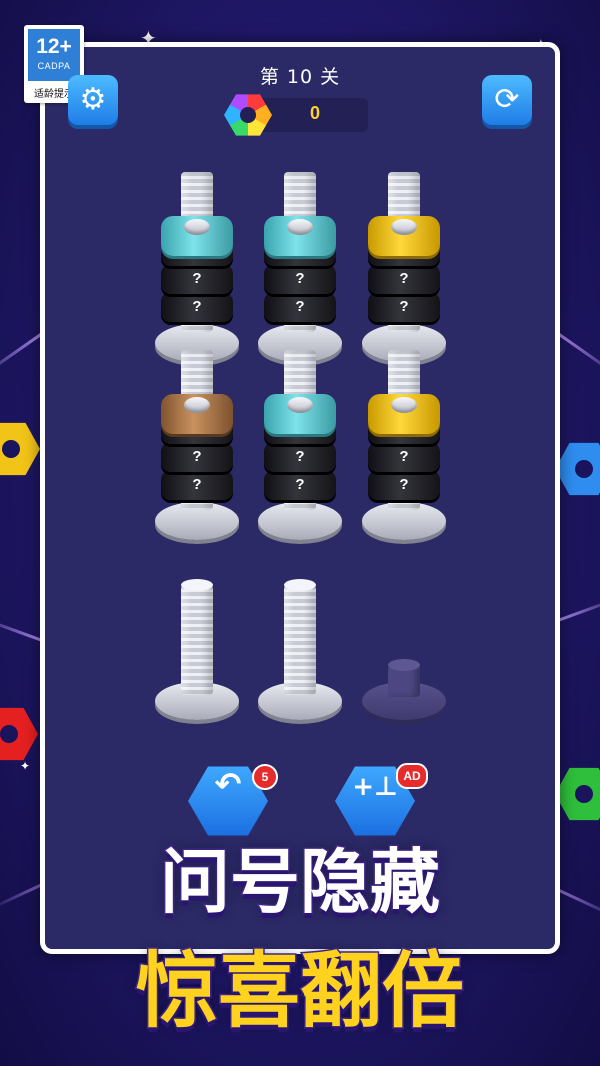  I want to click on ad-badge: AD, so click(412, 776).